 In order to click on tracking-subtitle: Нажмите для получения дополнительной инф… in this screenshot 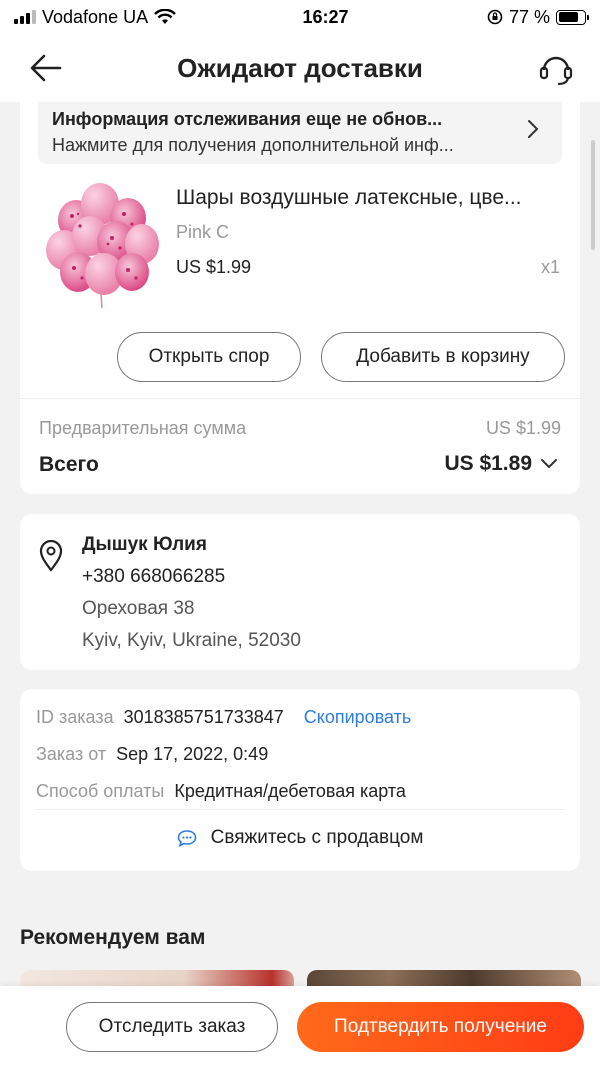, I will do `click(253, 145)`.